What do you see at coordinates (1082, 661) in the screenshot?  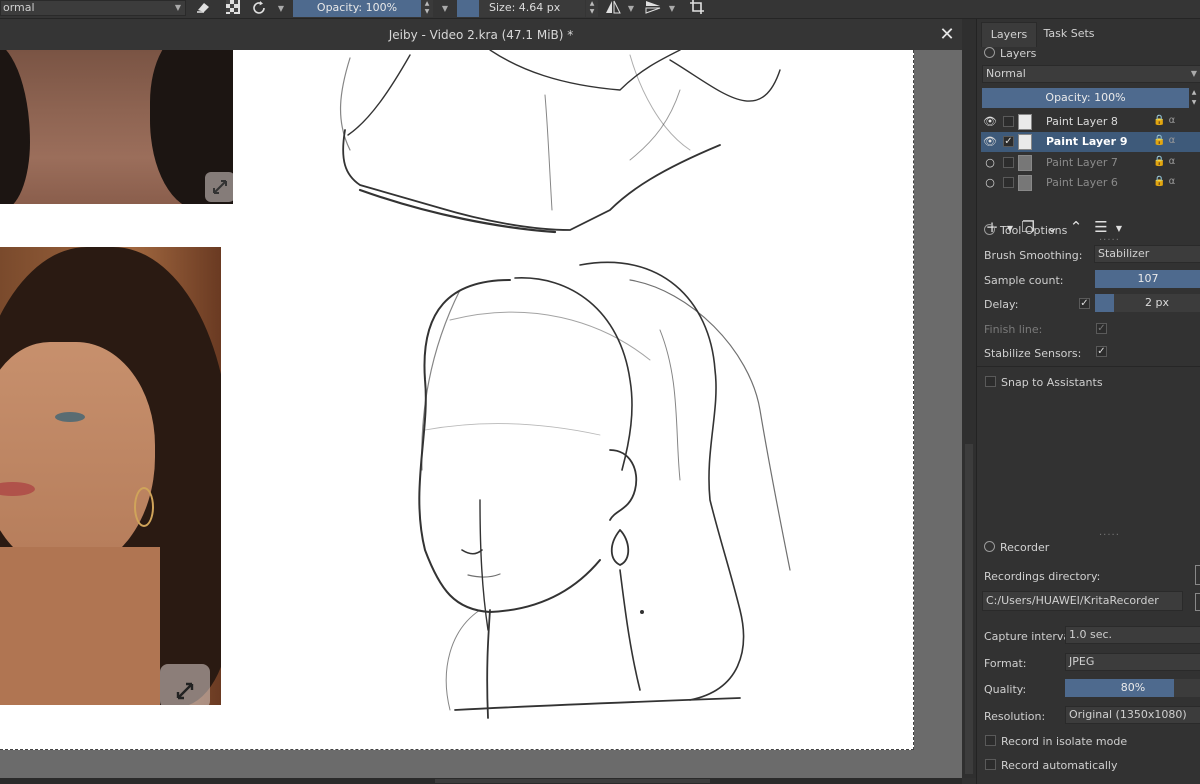 I see `format-value: JPEG` at bounding box center [1082, 661].